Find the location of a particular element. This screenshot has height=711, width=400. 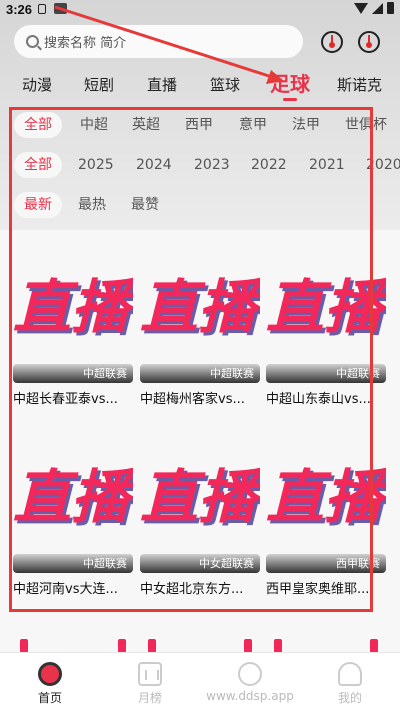

video-thumbnail: 直播 西甲联赛 is located at coordinates (326, 510).